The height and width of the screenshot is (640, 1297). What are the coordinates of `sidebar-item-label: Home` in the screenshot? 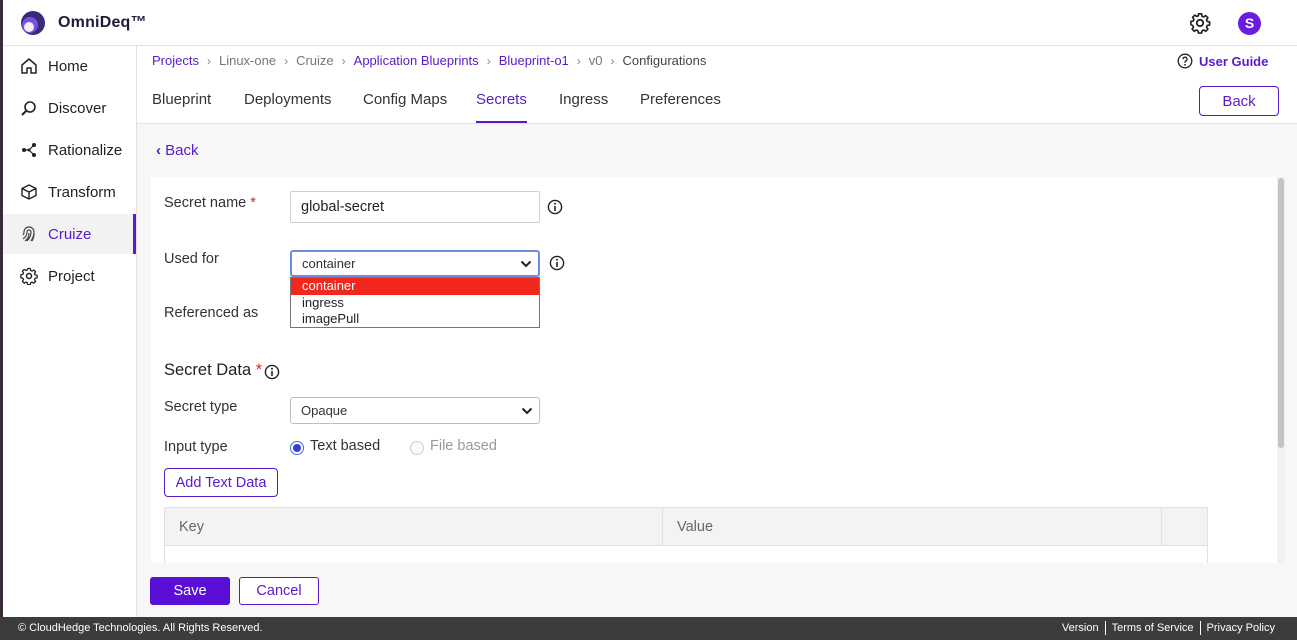 It's located at (68, 66).